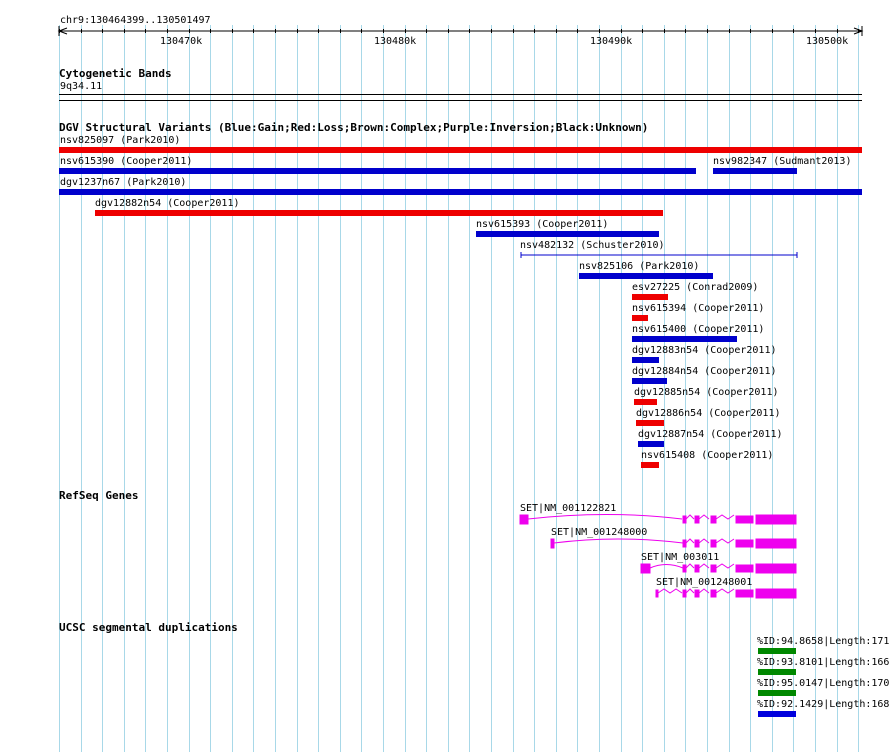  Describe the element at coordinates (611, 41) in the screenshot. I see `tick-label-130490k: 130490k` at that location.